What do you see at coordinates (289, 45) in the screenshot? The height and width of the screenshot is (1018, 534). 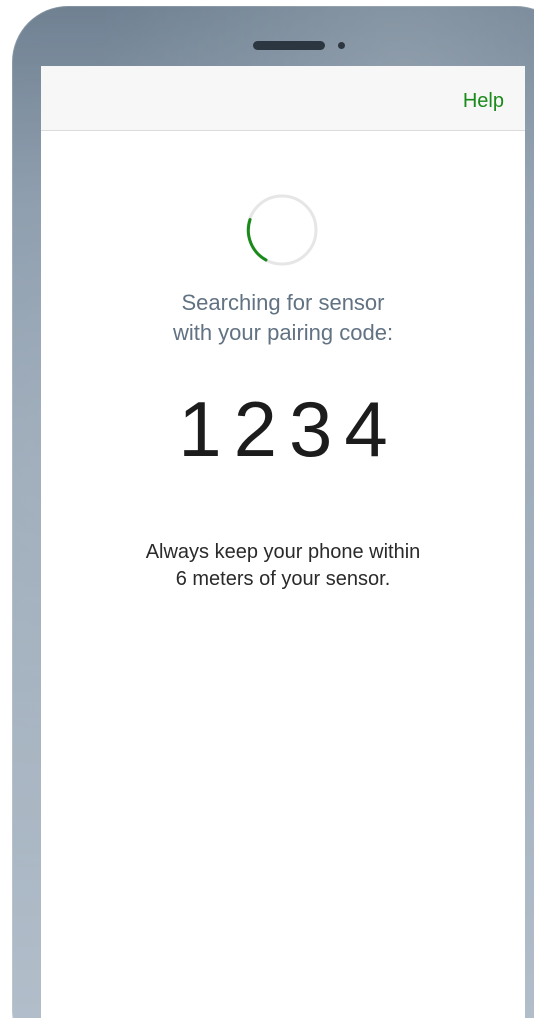 I see `speaker-grille` at bounding box center [289, 45].